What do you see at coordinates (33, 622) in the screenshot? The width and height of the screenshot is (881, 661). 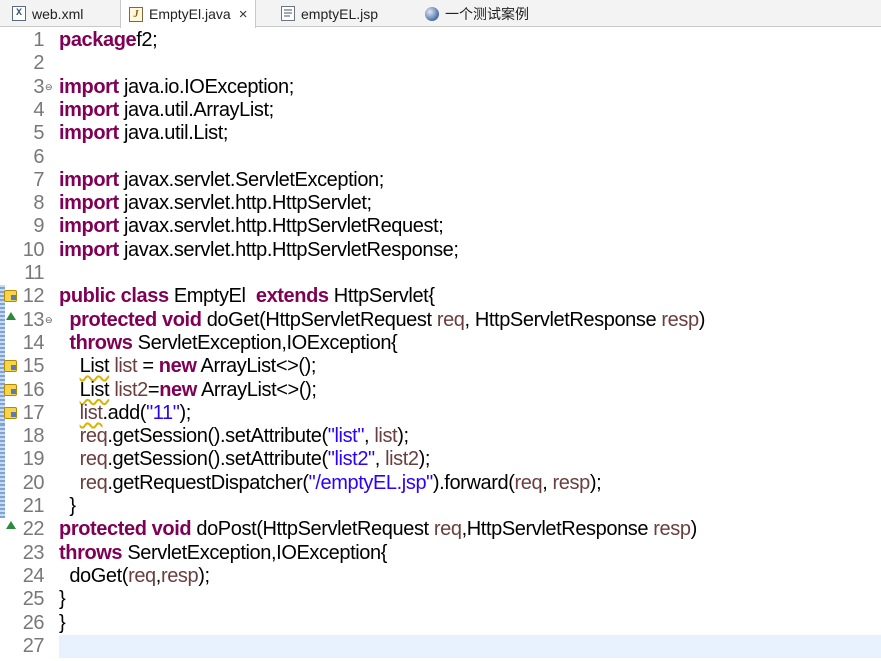 I see `line-number: 26` at bounding box center [33, 622].